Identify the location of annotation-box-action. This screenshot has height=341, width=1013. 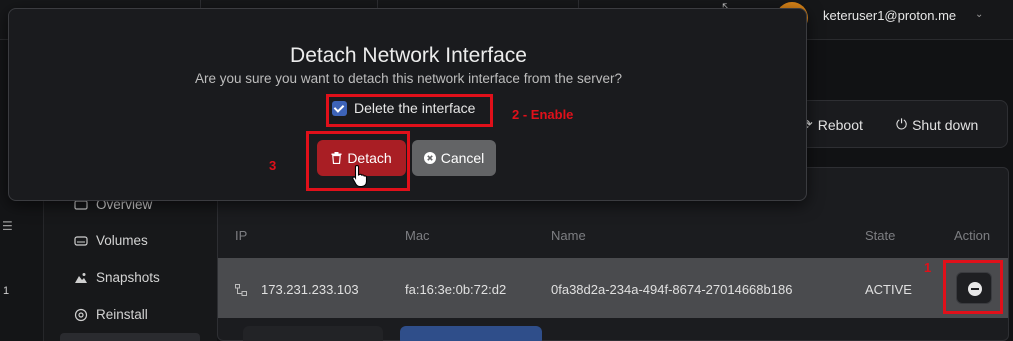
(973, 287).